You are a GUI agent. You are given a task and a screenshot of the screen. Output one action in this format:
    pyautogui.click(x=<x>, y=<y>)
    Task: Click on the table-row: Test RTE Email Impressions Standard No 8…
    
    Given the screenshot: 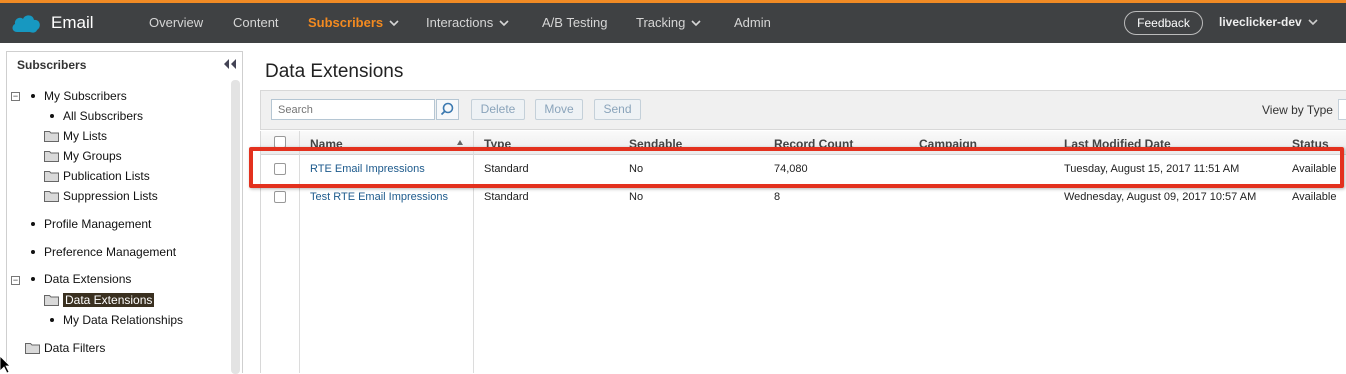 What is the action you would take?
    pyautogui.click(x=803, y=198)
    